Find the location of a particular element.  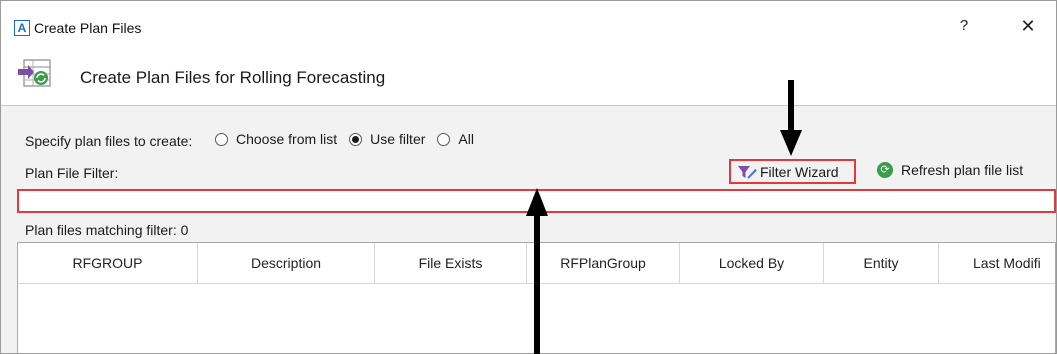

radio-use-filter: Use filter is located at coordinates (387, 139).